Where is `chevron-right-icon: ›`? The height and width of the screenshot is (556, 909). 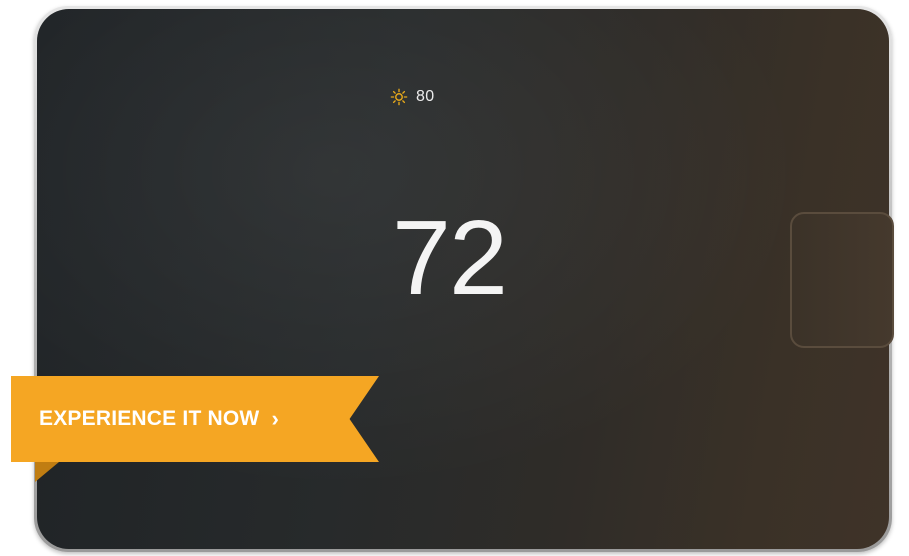 chevron-right-icon: › is located at coordinates (275, 418).